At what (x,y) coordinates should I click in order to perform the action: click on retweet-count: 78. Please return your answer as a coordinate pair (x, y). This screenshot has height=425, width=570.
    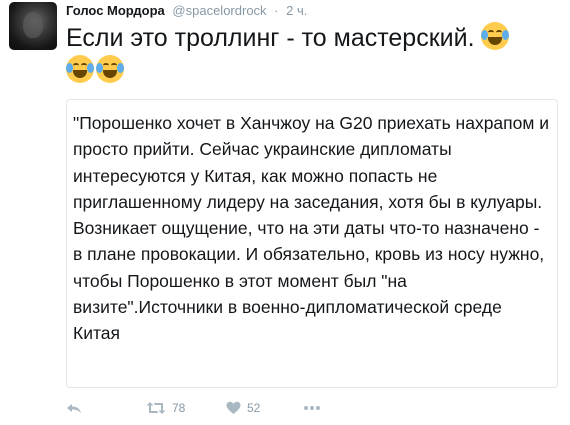
    Looking at the image, I should click on (179, 408).